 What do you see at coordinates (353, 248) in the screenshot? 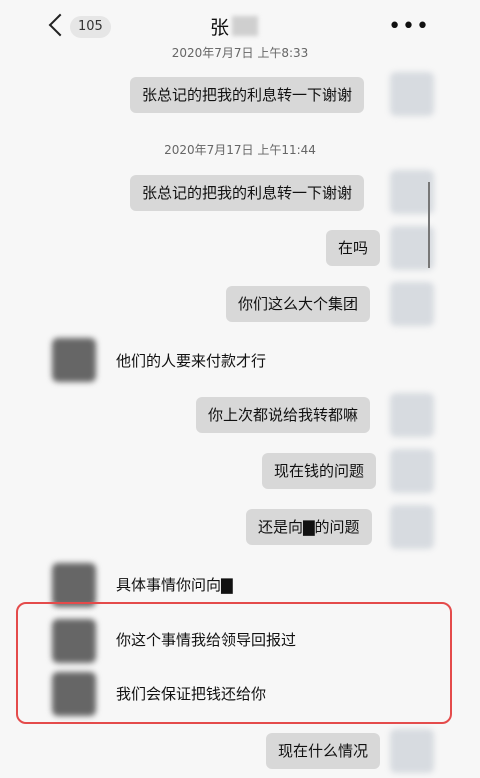
I see `message-bubble: 在吗` at bounding box center [353, 248].